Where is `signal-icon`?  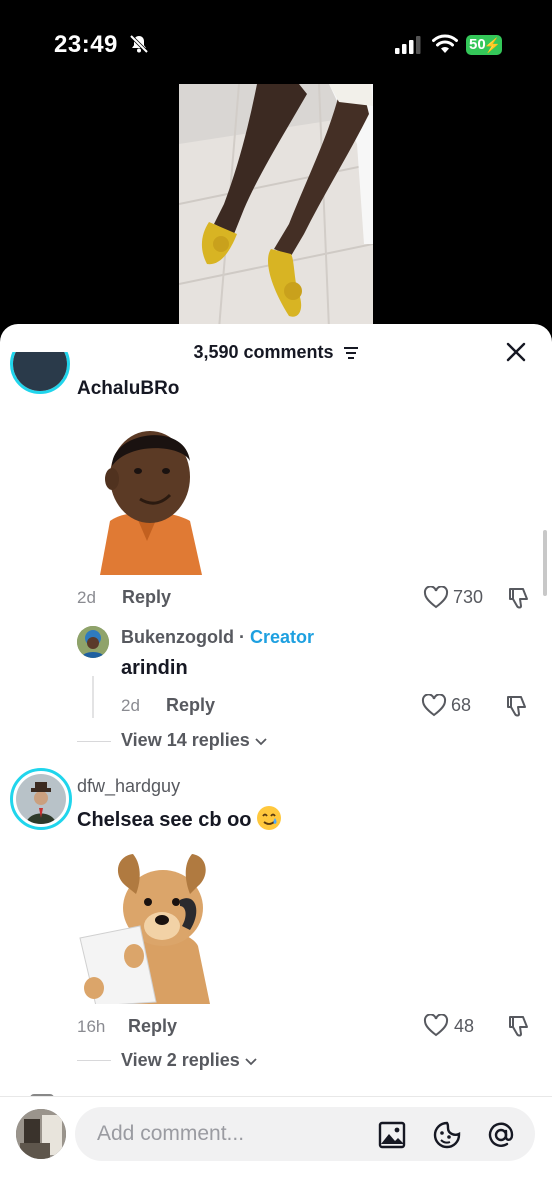
signal-icon is located at coordinates (408, 45).